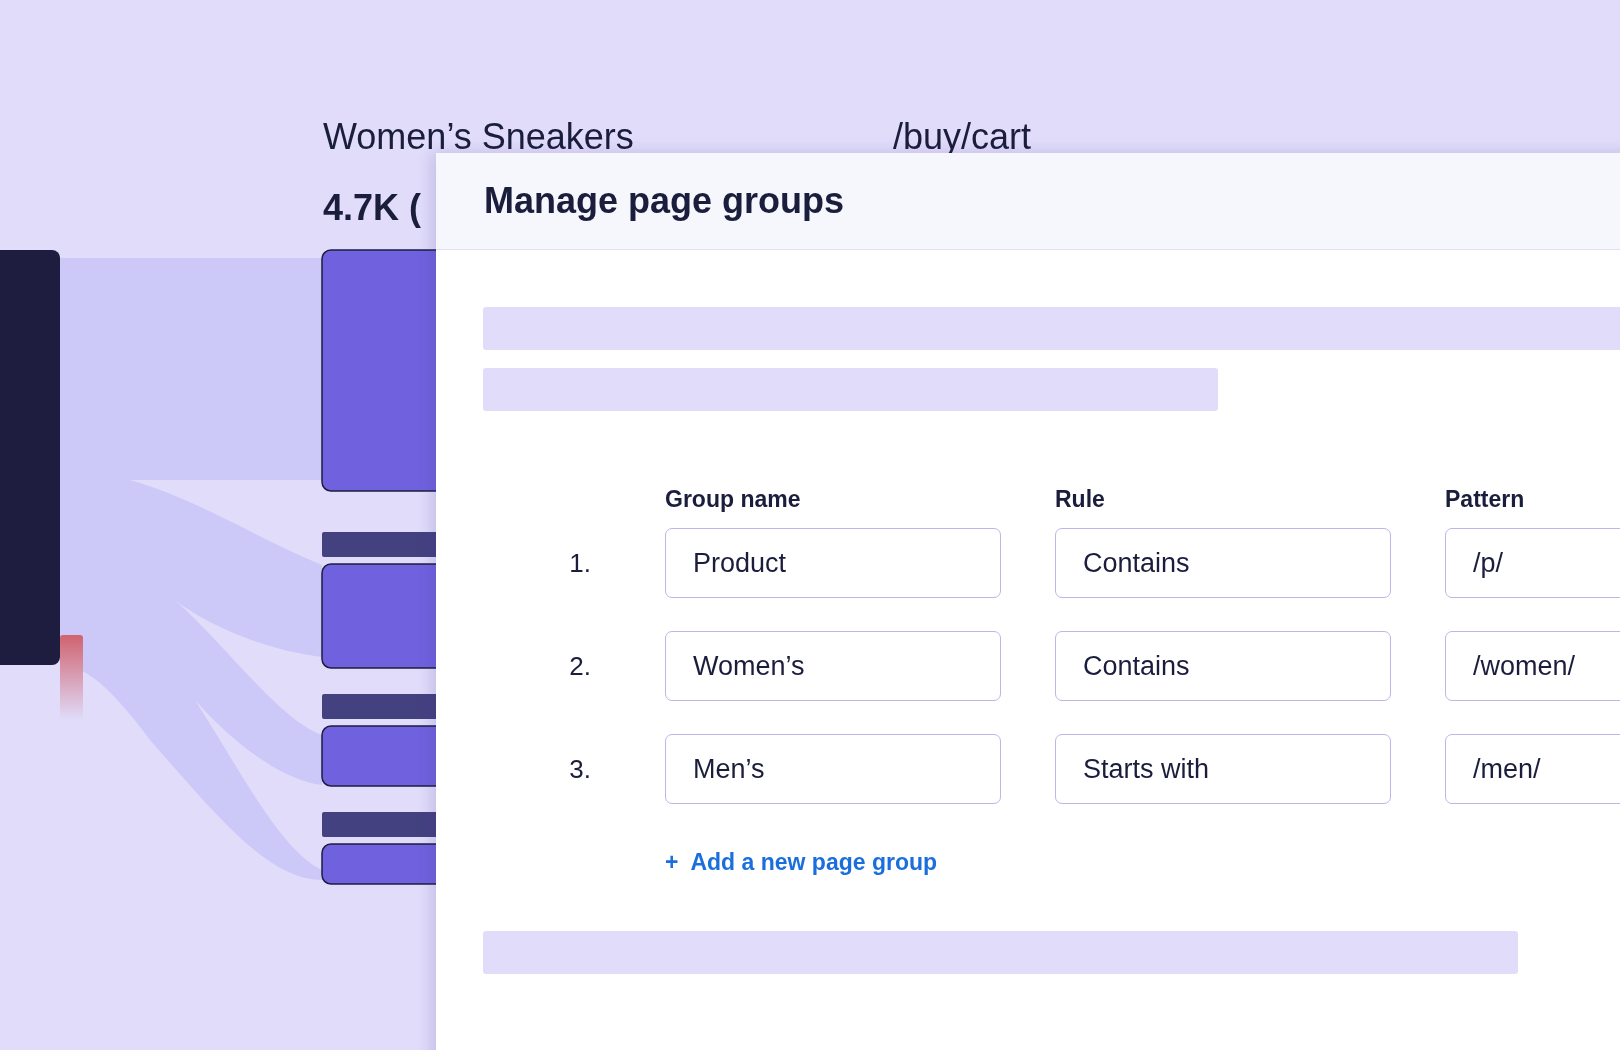  I want to click on pattern-field: /p/, so click(1532, 563).